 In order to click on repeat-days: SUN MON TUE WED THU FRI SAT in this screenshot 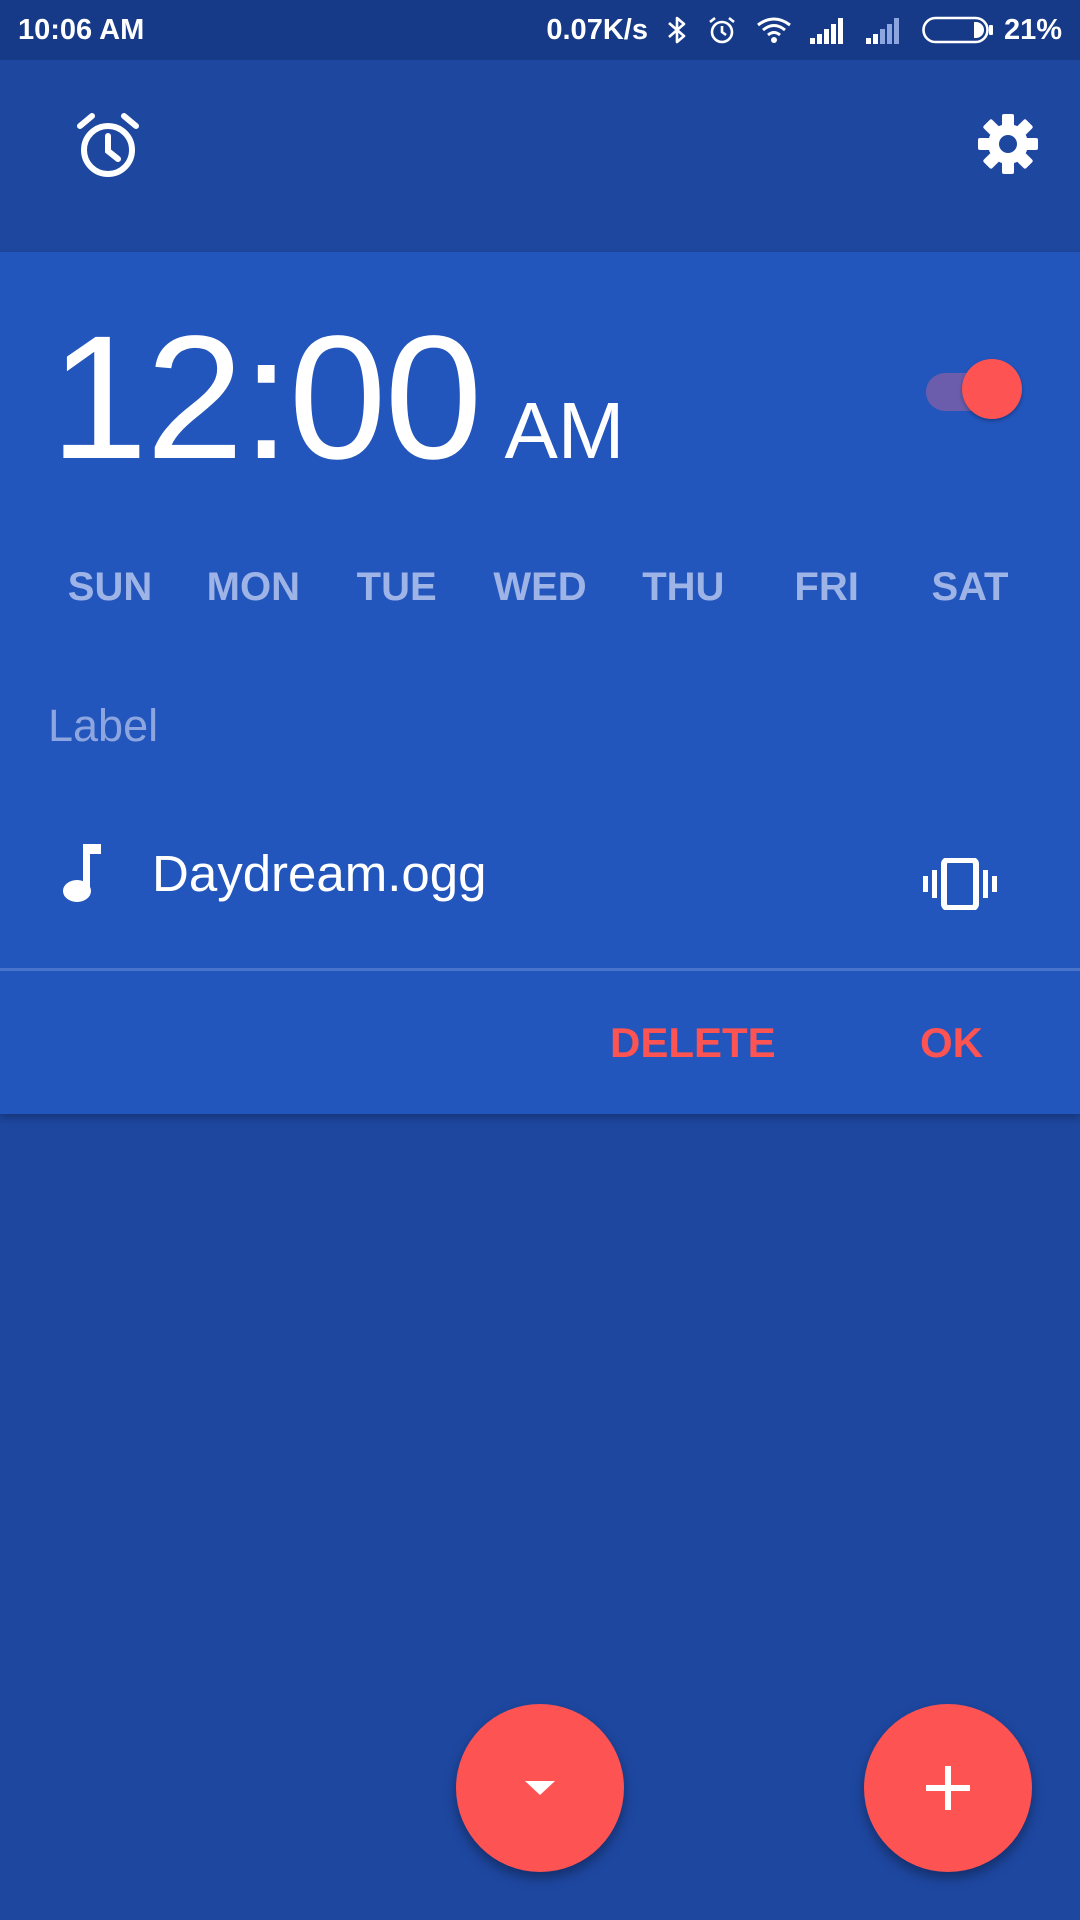, I will do `click(540, 587)`.